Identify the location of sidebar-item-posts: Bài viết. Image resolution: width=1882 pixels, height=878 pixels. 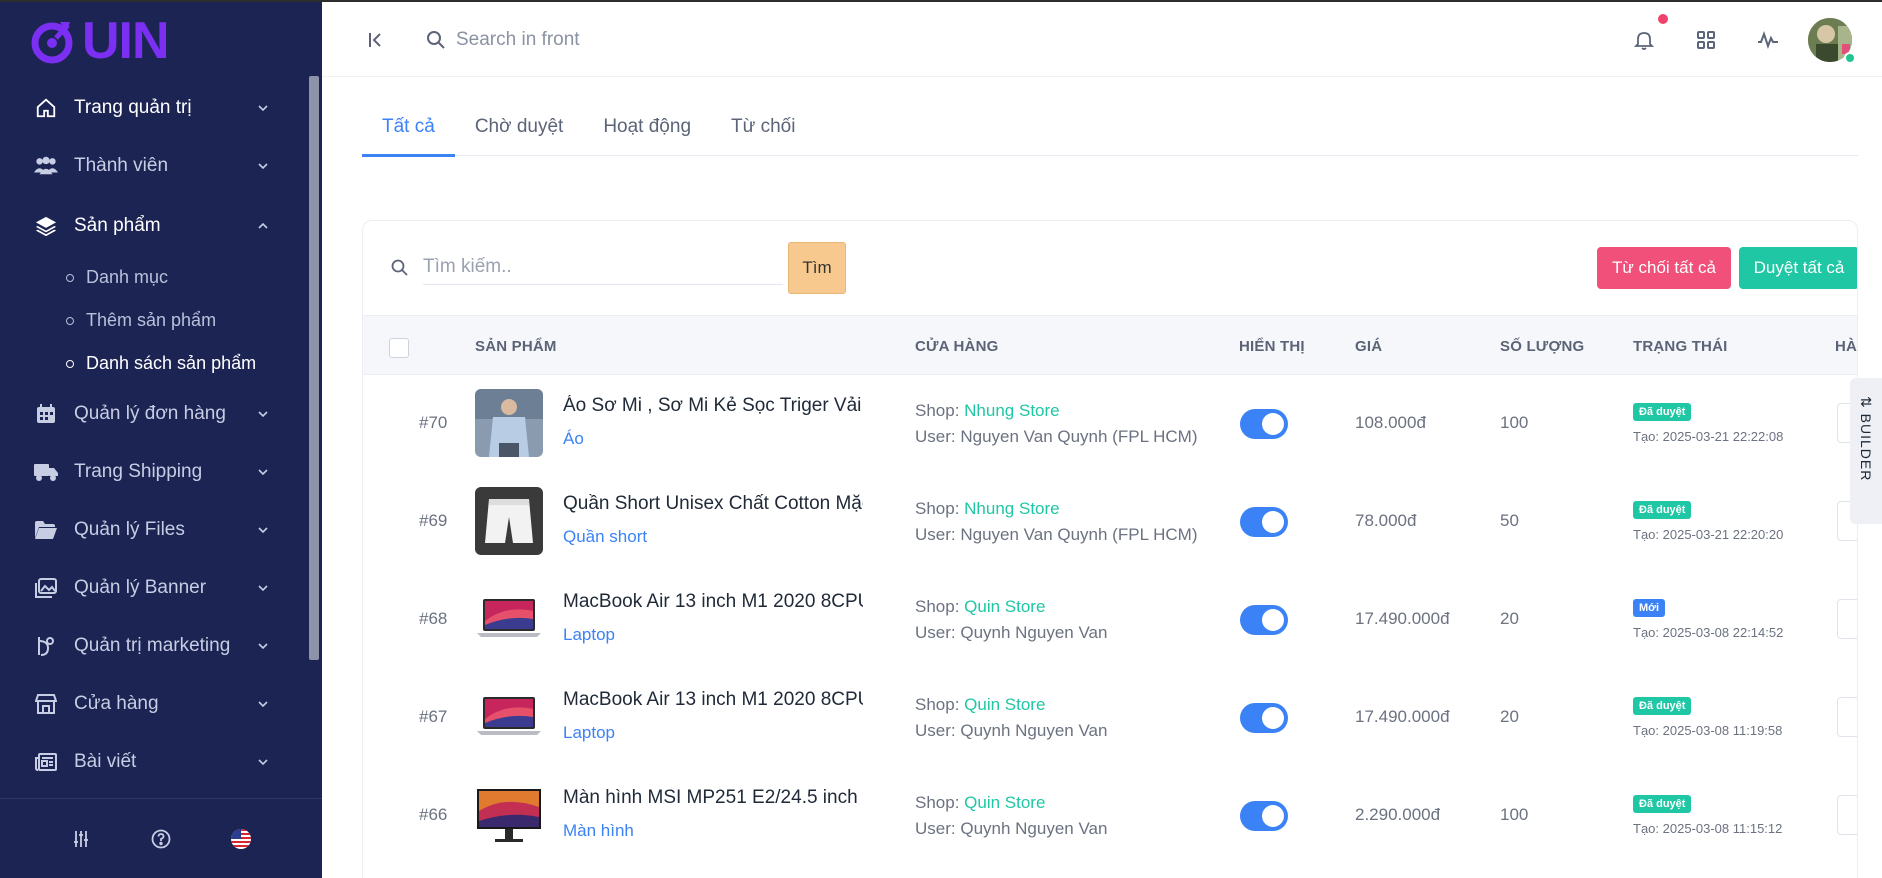
(155, 762).